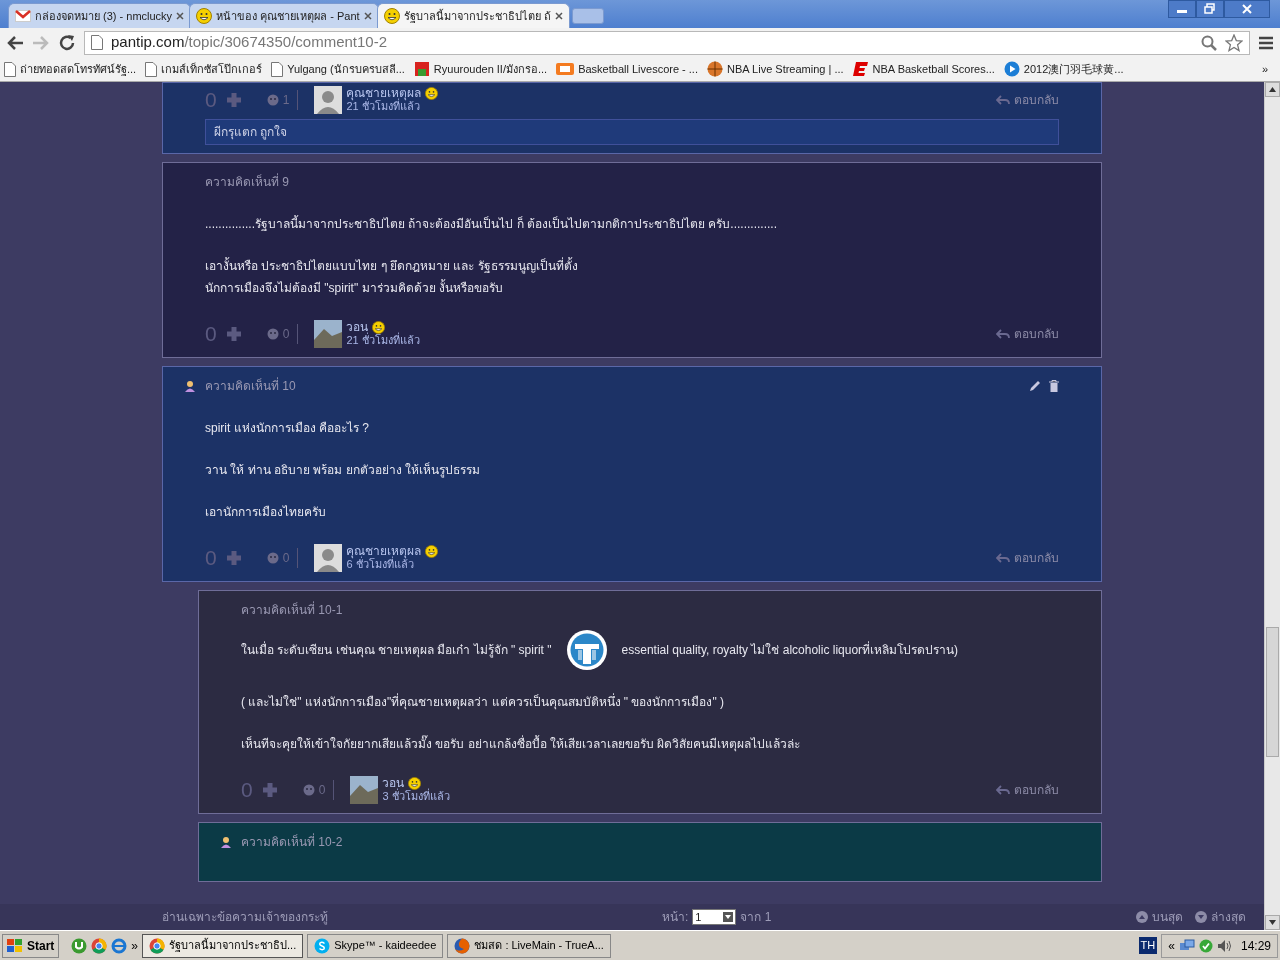 Image resolution: width=1280 pixels, height=960 pixels. What do you see at coordinates (1182, 9) in the screenshot?
I see `minimize-icon` at bounding box center [1182, 9].